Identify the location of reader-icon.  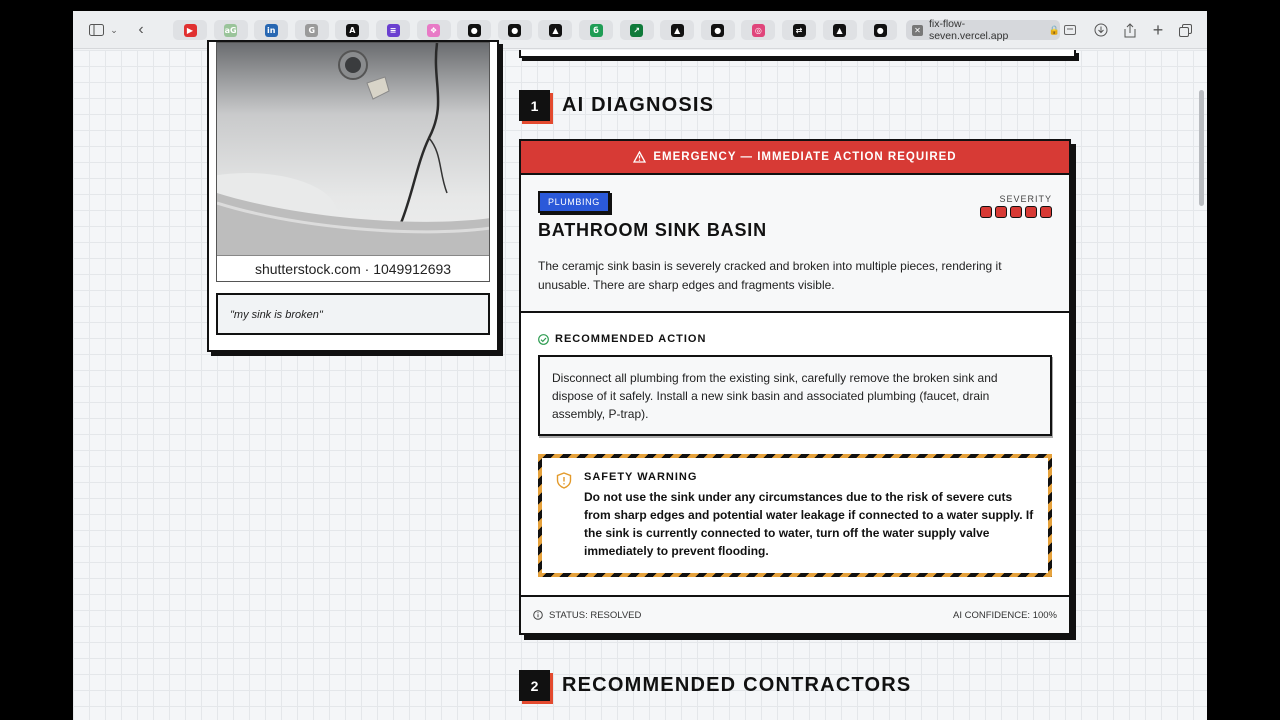
(1070, 30).